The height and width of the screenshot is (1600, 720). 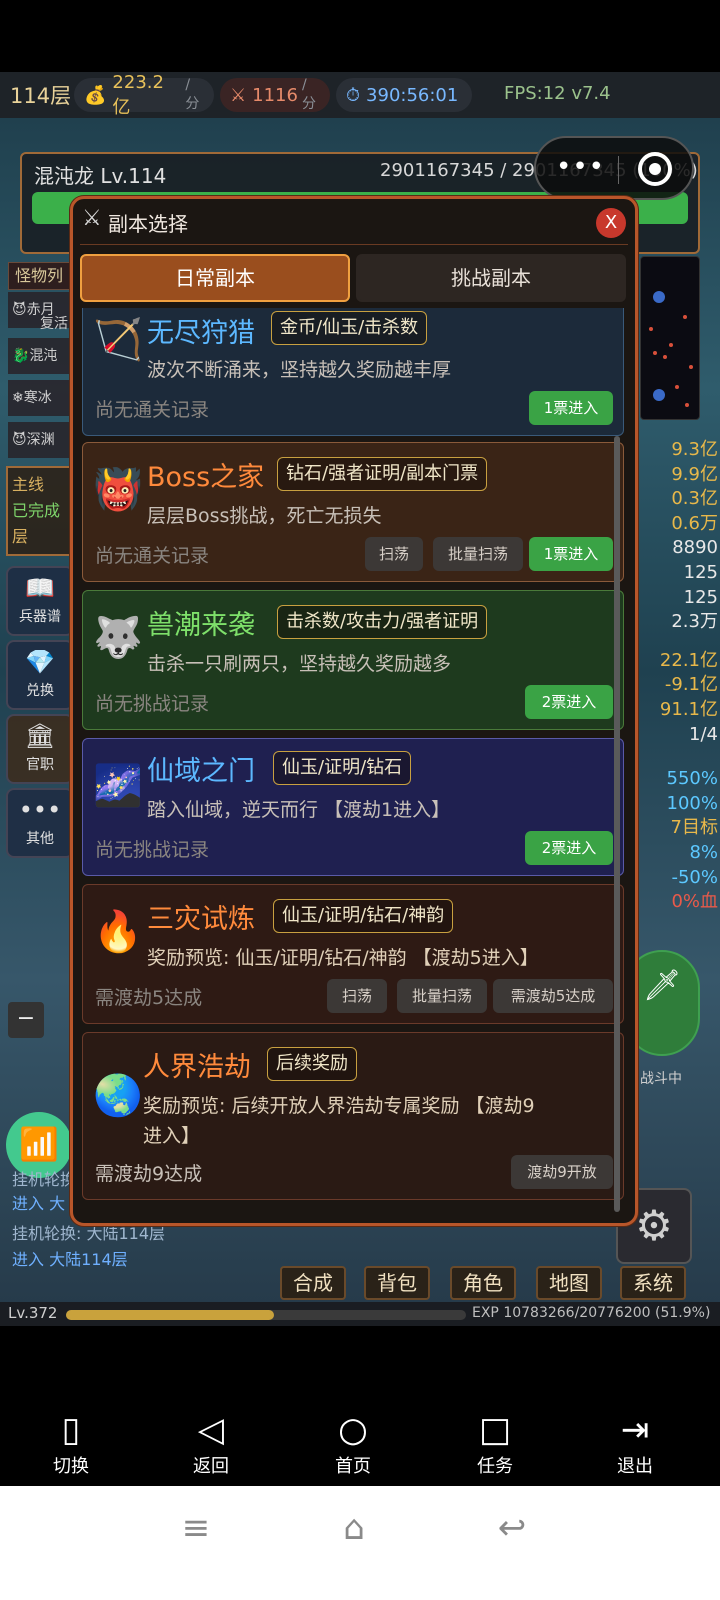 I want to click on nav-home: ○ 首页, so click(x=353, y=1443).